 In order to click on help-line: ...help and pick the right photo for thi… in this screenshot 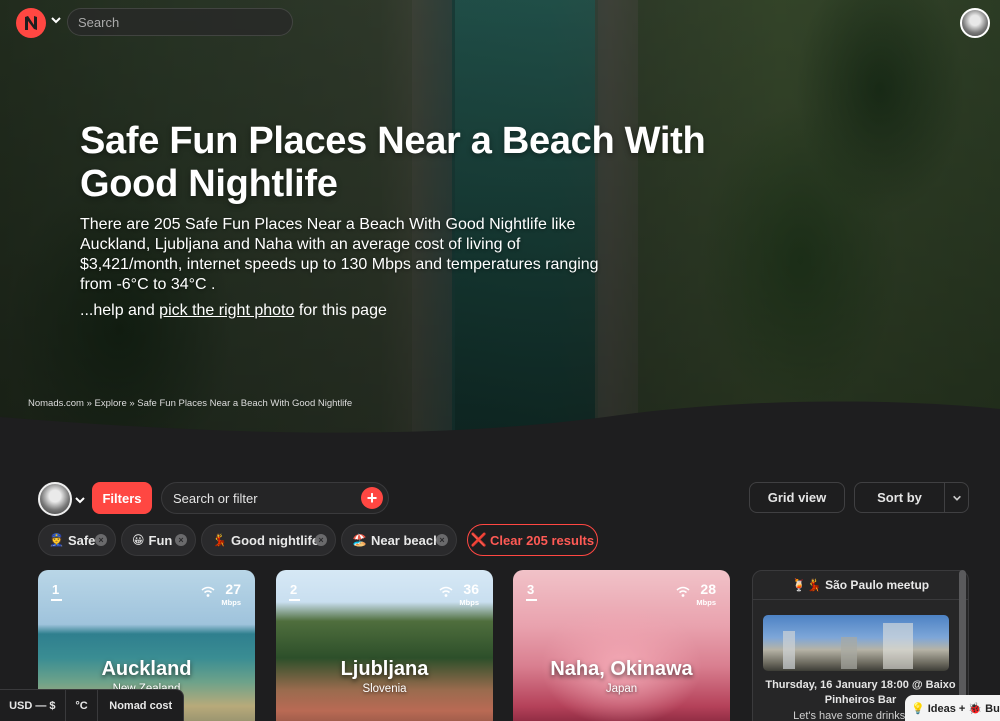, I will do `click(233, 311)`.